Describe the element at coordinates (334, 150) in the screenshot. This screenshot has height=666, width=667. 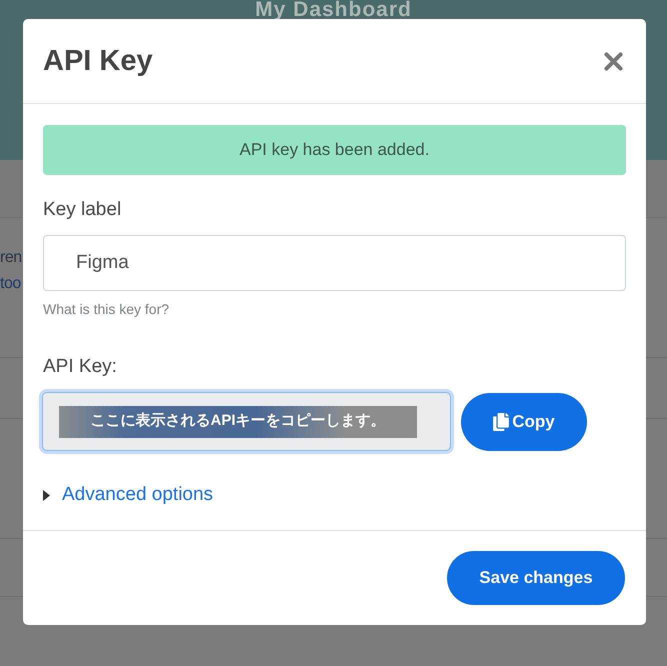
I see `success-alert: API key has been added.` at that location.